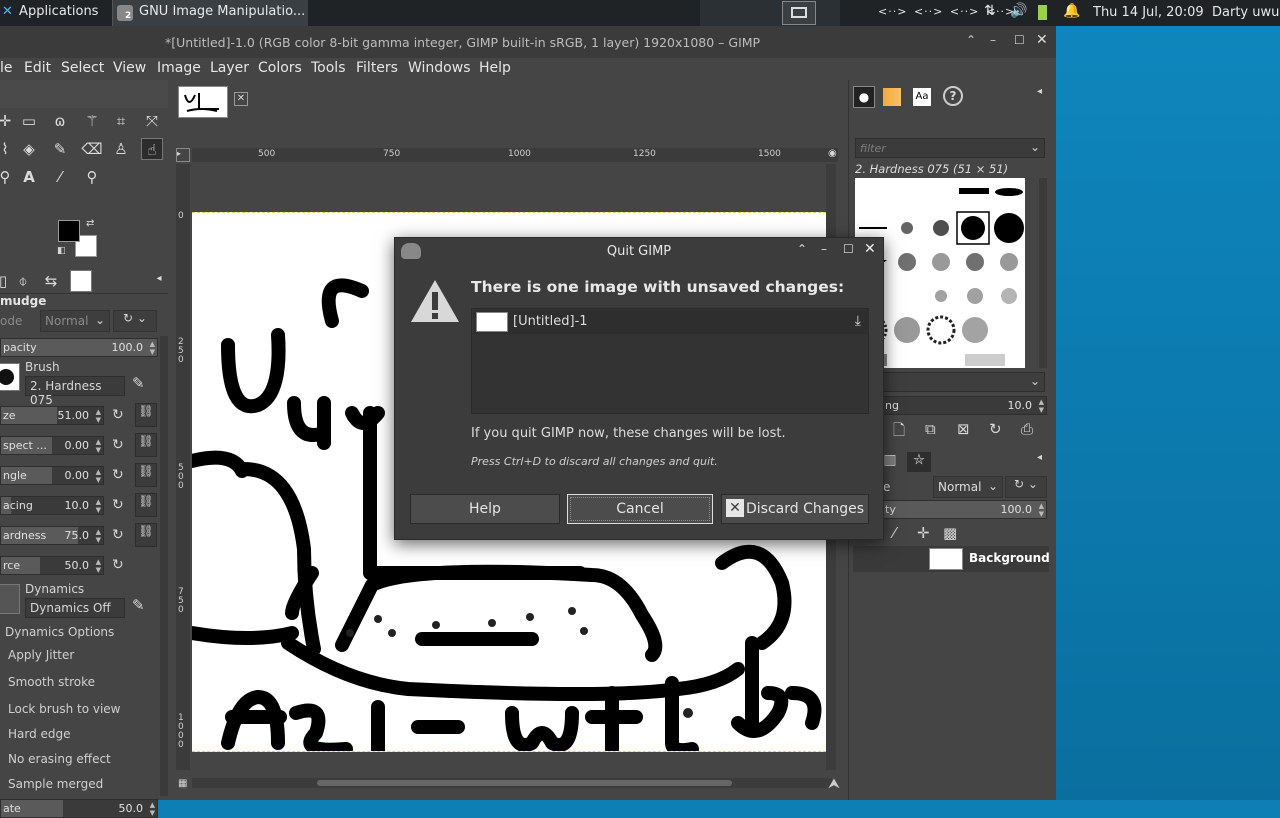 The height and width of the screenshot is (818, 1280). Describe the element at coordinates (439, 68) in the screenshot. I see `menu-windows: Windows` at that location.